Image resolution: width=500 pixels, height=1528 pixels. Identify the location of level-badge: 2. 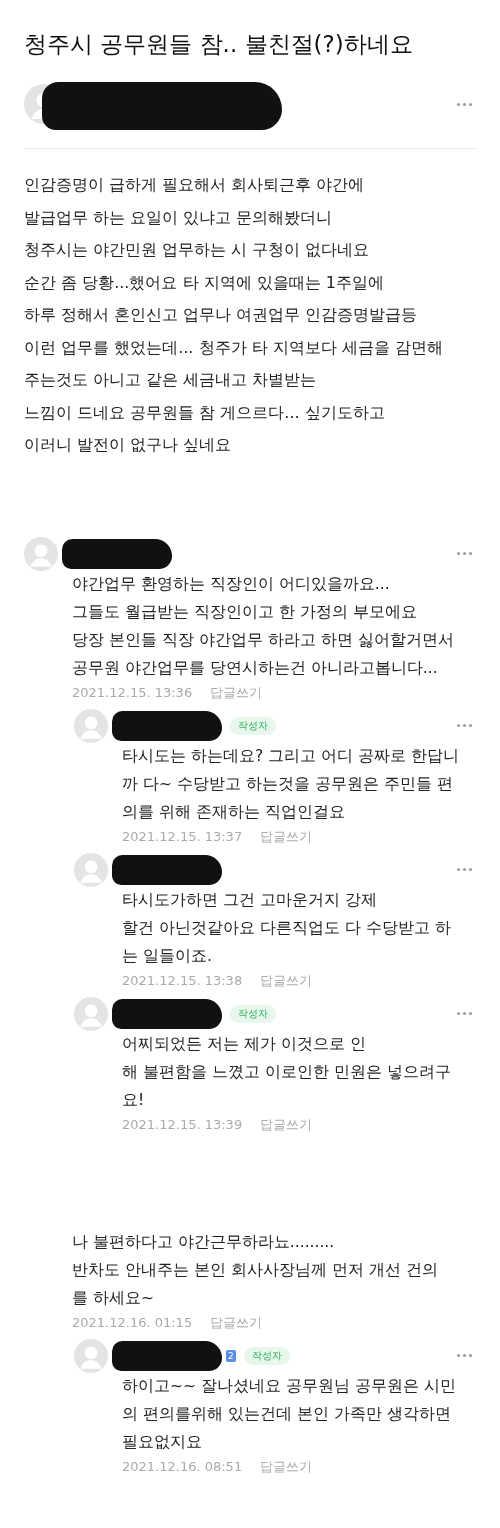
(231, 1355).